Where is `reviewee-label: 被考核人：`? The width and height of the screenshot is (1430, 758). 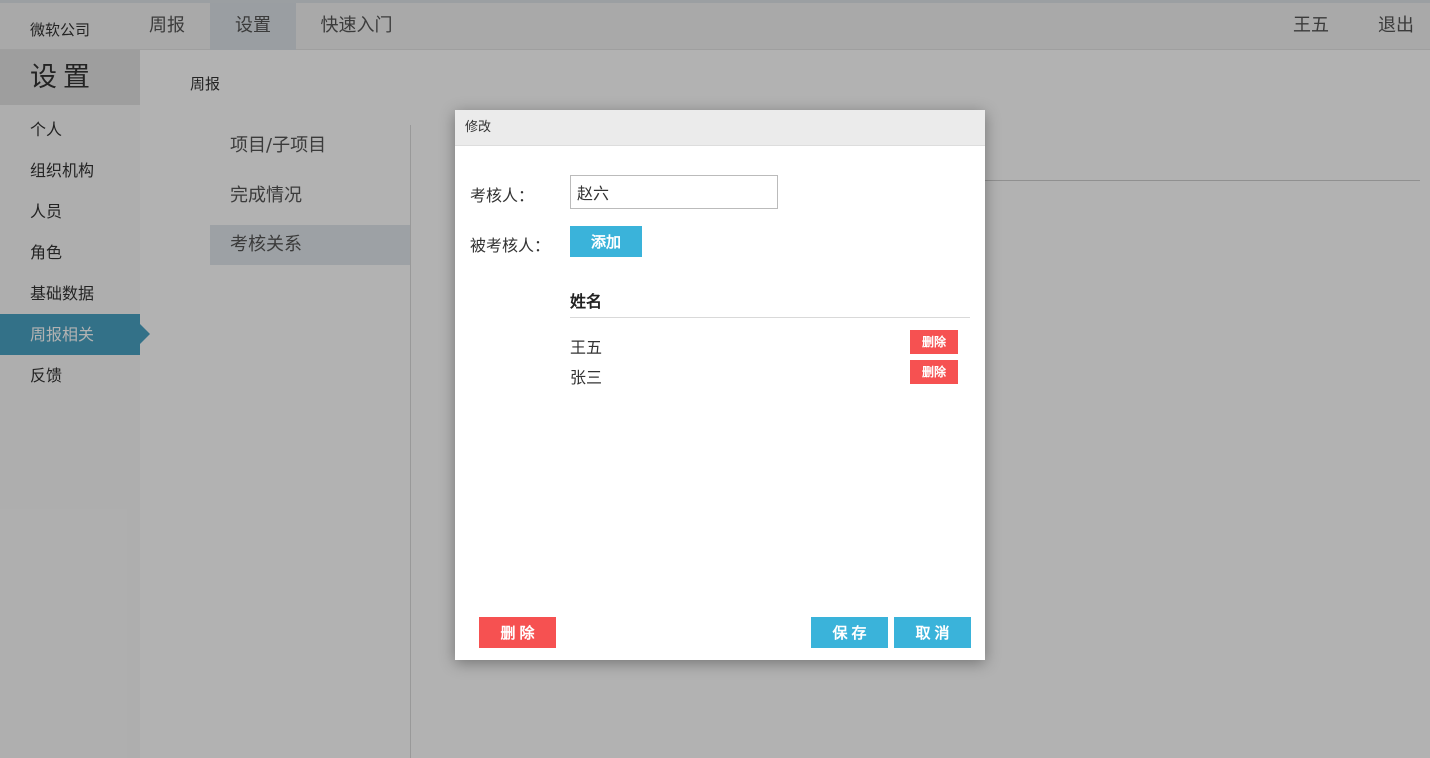 reviewee-label: 被考核人： is located at coordinates (510, 245).